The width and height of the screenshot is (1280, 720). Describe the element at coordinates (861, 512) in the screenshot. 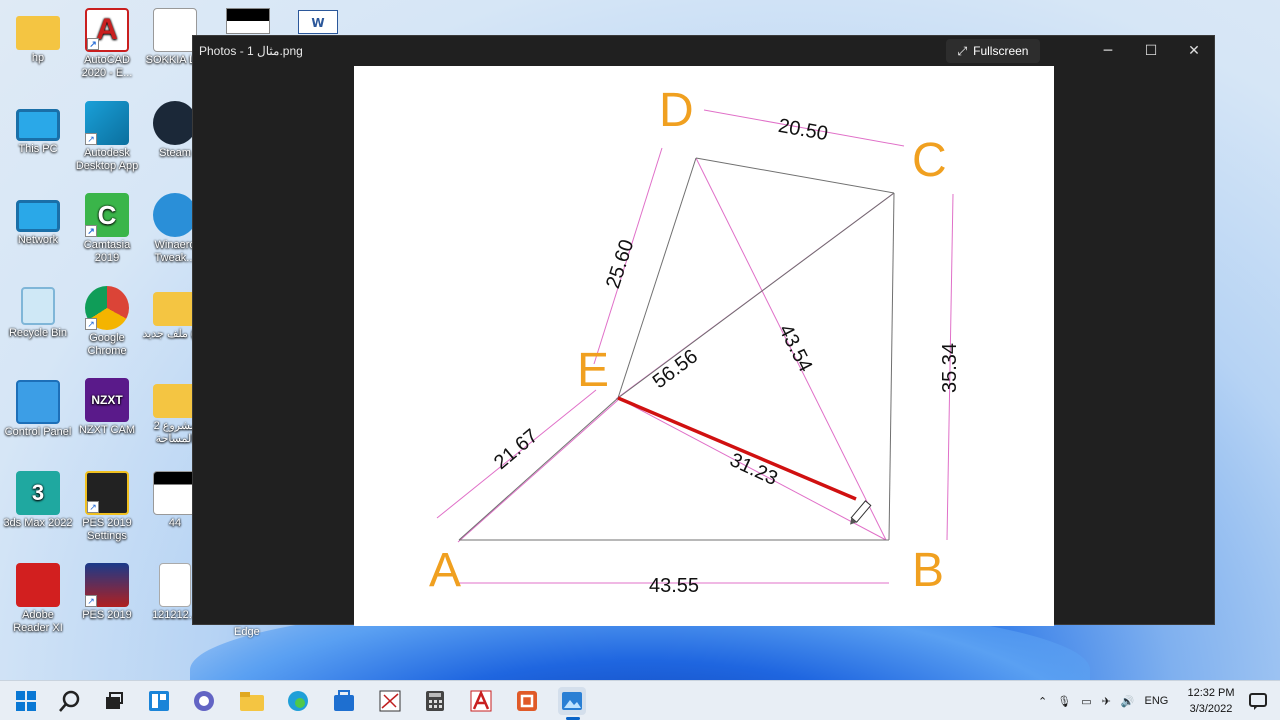

I see `pen-cursor-icon` at that location.